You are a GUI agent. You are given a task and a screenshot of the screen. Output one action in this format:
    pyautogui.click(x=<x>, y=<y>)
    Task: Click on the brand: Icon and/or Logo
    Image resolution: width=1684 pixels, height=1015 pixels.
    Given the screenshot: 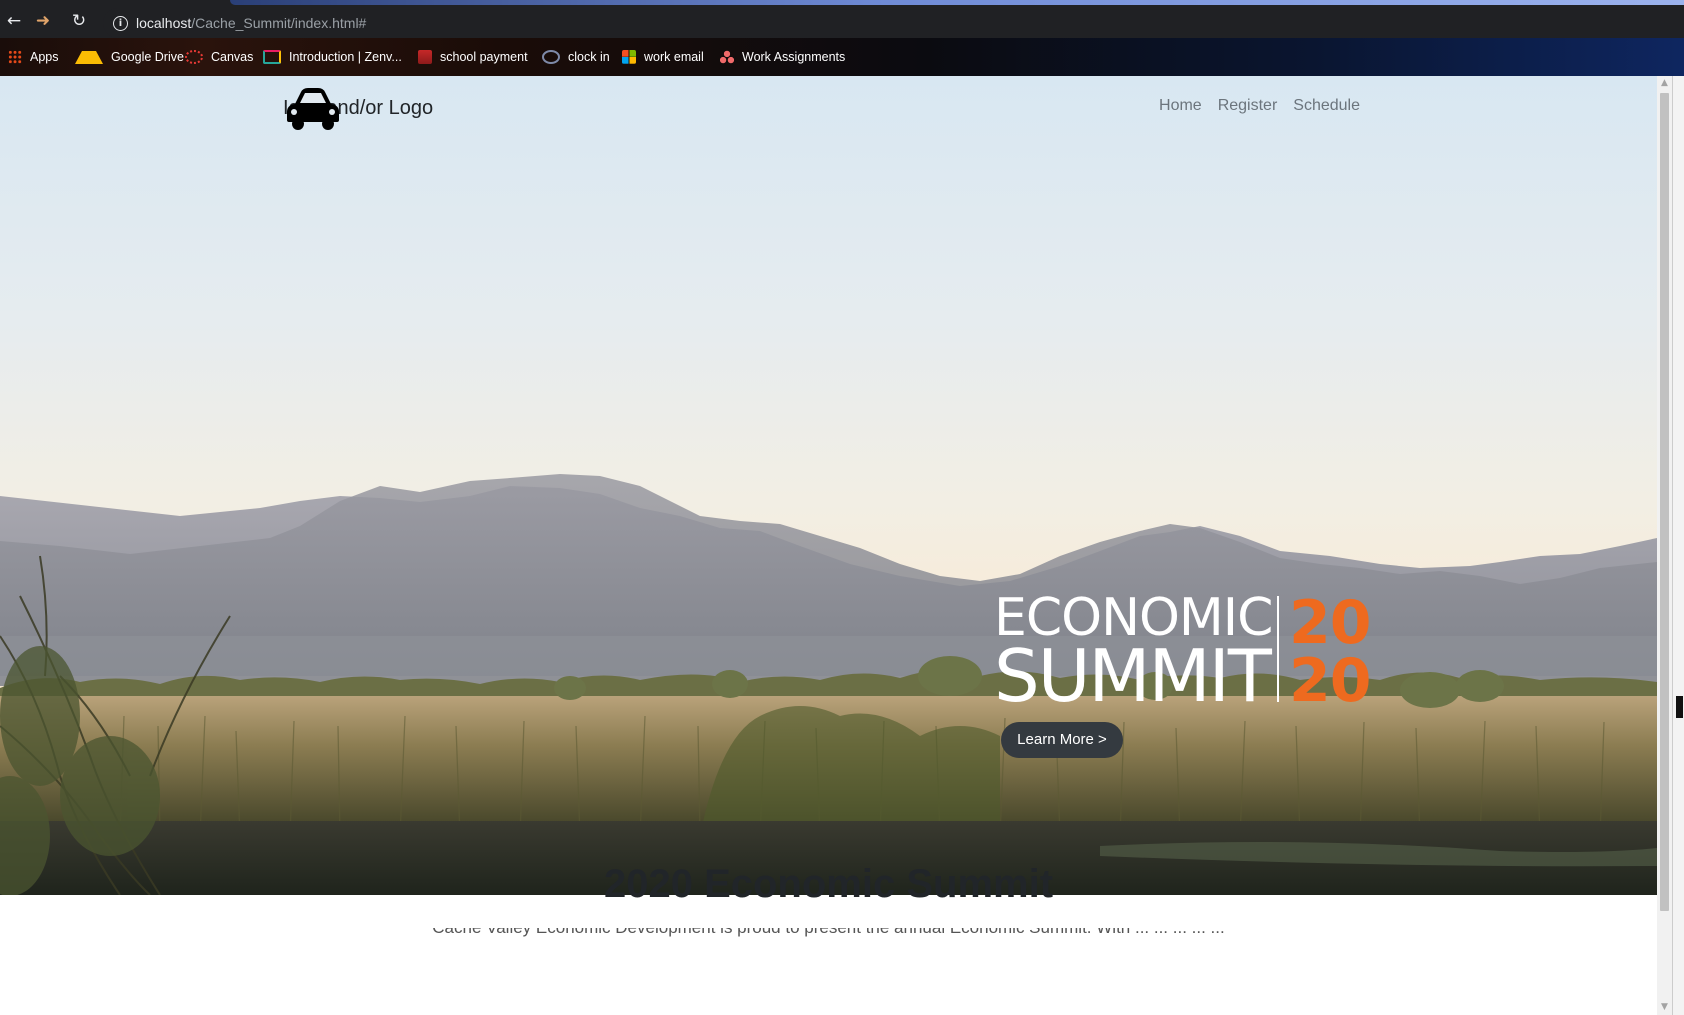 What is the action you would take?
    pyautogui.click(x=358, y=108)
    